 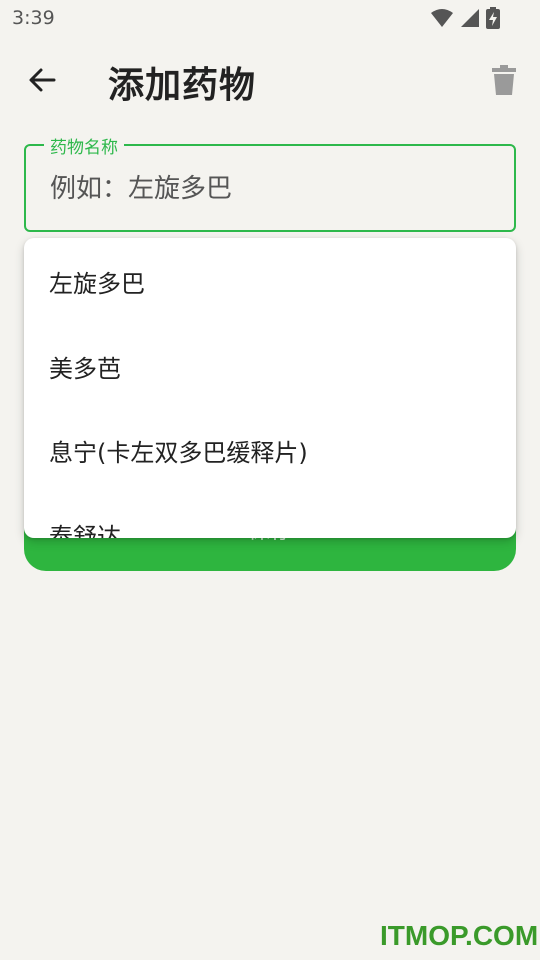 What do you see at coordinates (270, 18) in the screenshot?
I see `status-bar: 3:39` at bounding box center [270, 18].